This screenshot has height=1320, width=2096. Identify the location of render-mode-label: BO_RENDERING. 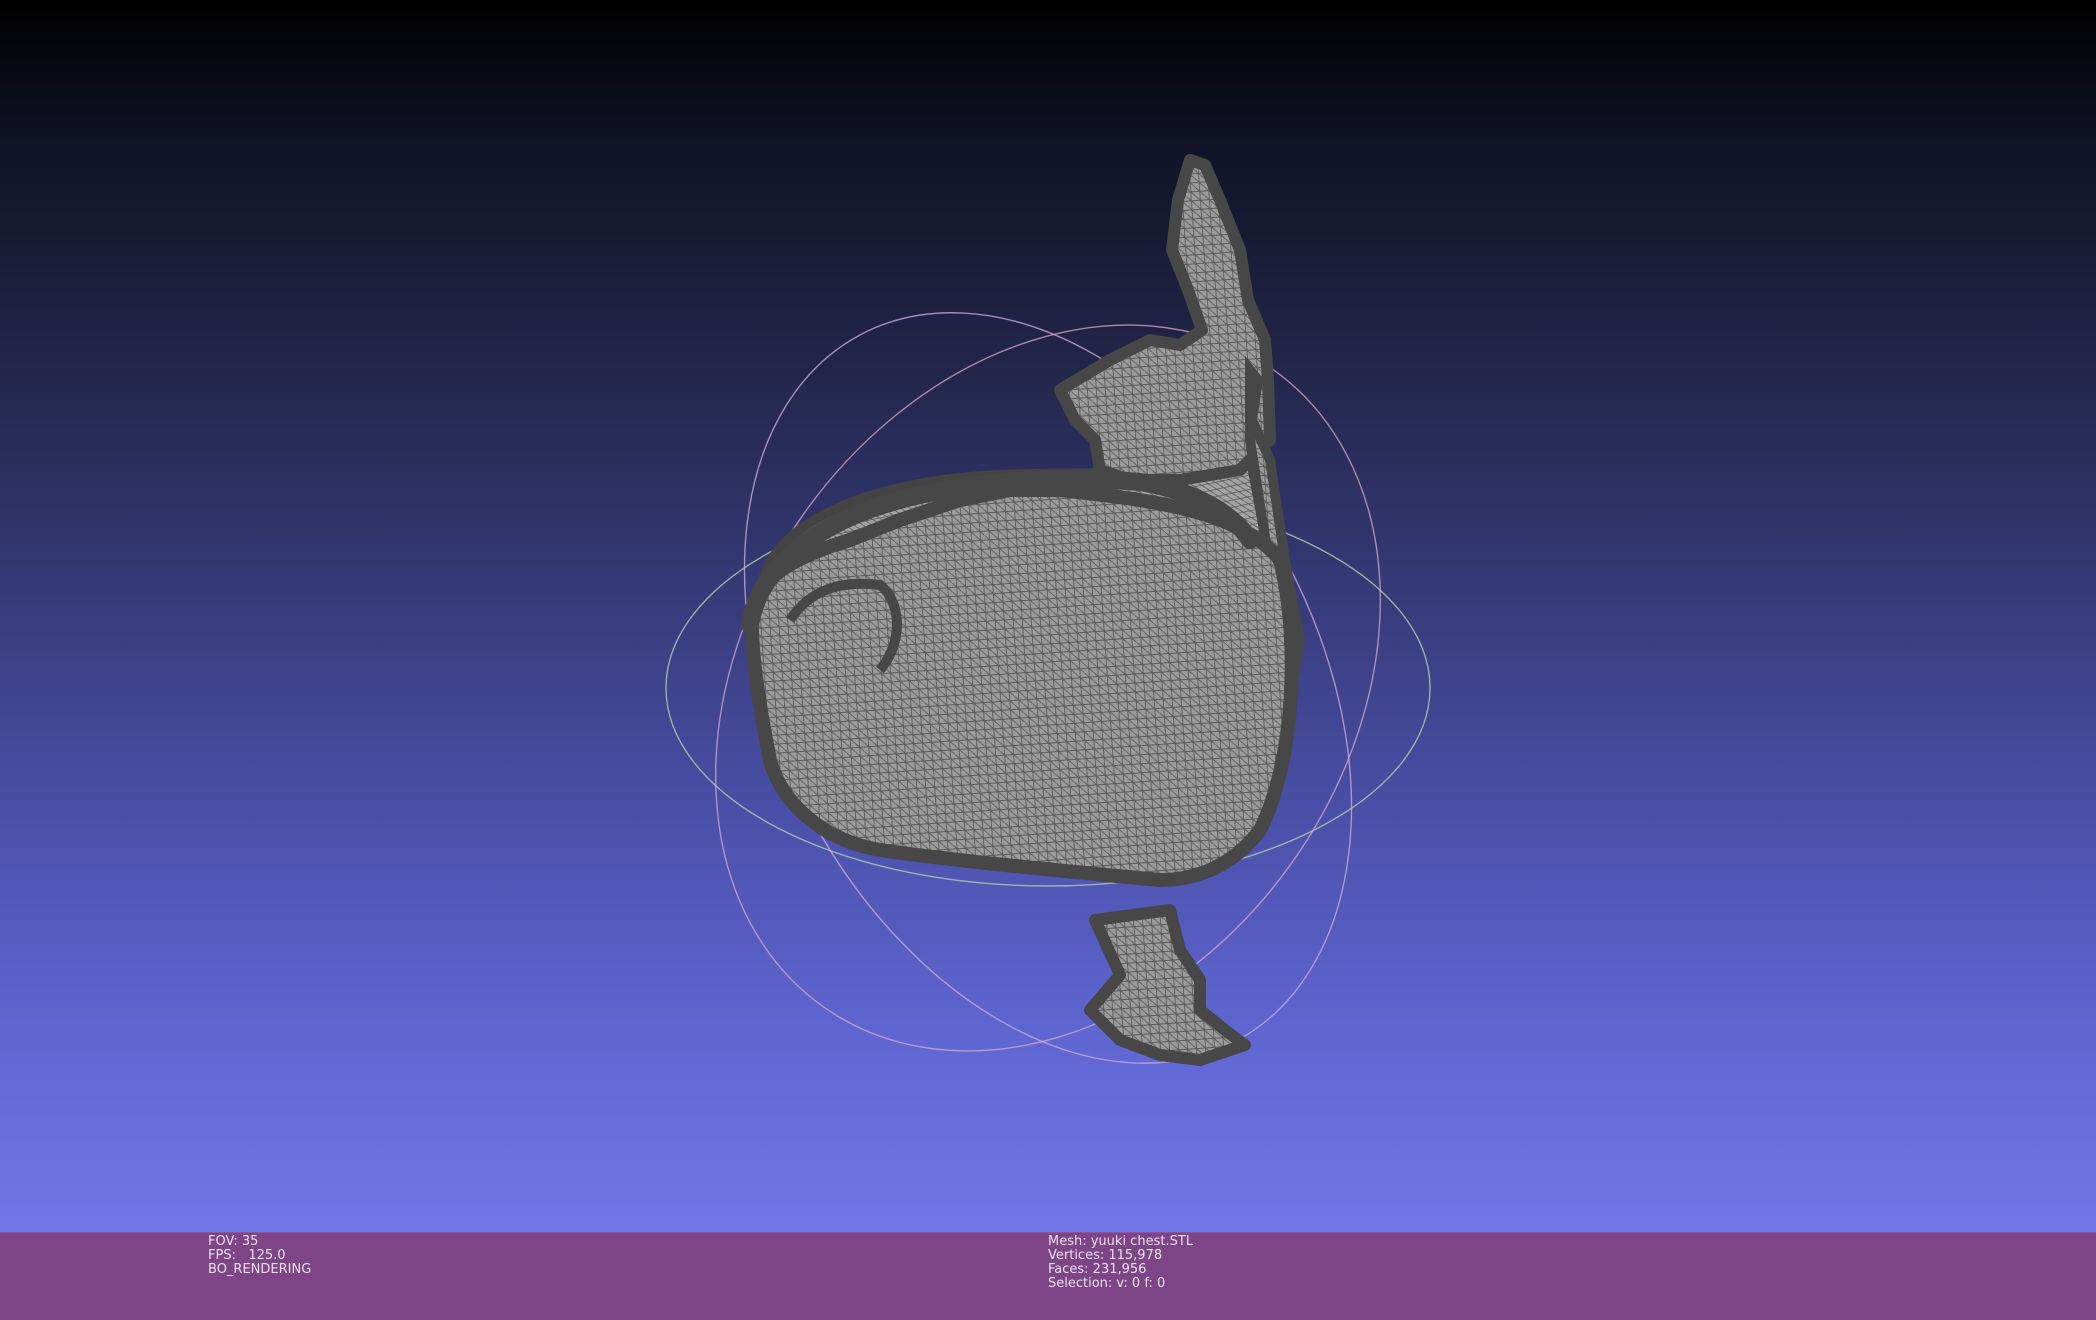
(260, 1269).